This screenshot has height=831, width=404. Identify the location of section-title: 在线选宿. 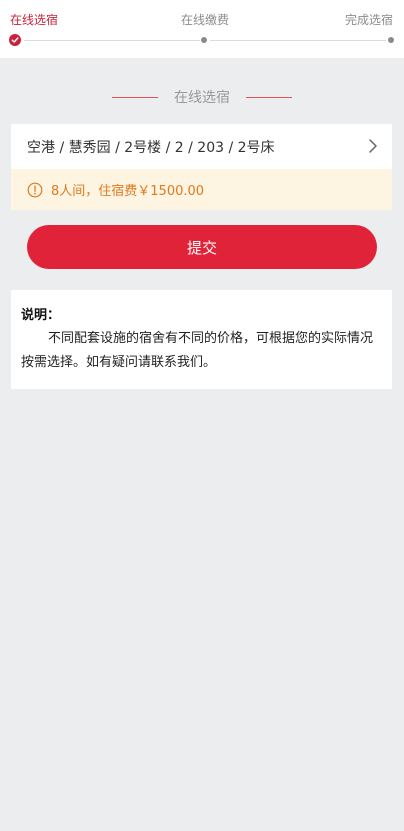
(202, 98).